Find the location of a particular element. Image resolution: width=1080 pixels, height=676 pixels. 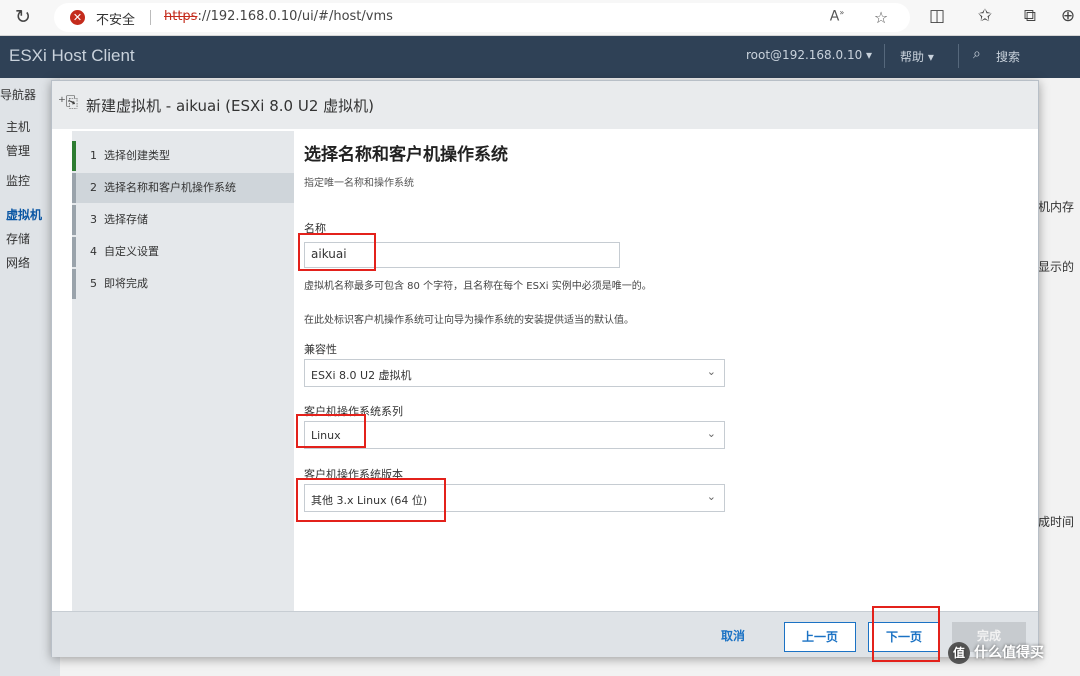

navigator-title: 导航器 is located at coordinates (18, 95).